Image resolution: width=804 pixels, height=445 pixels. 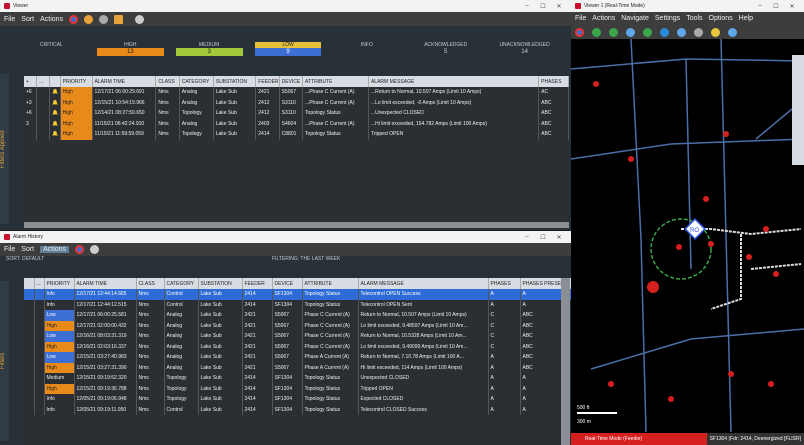 I want to click on menu-settings: Settings, so click(x=667, y=18).